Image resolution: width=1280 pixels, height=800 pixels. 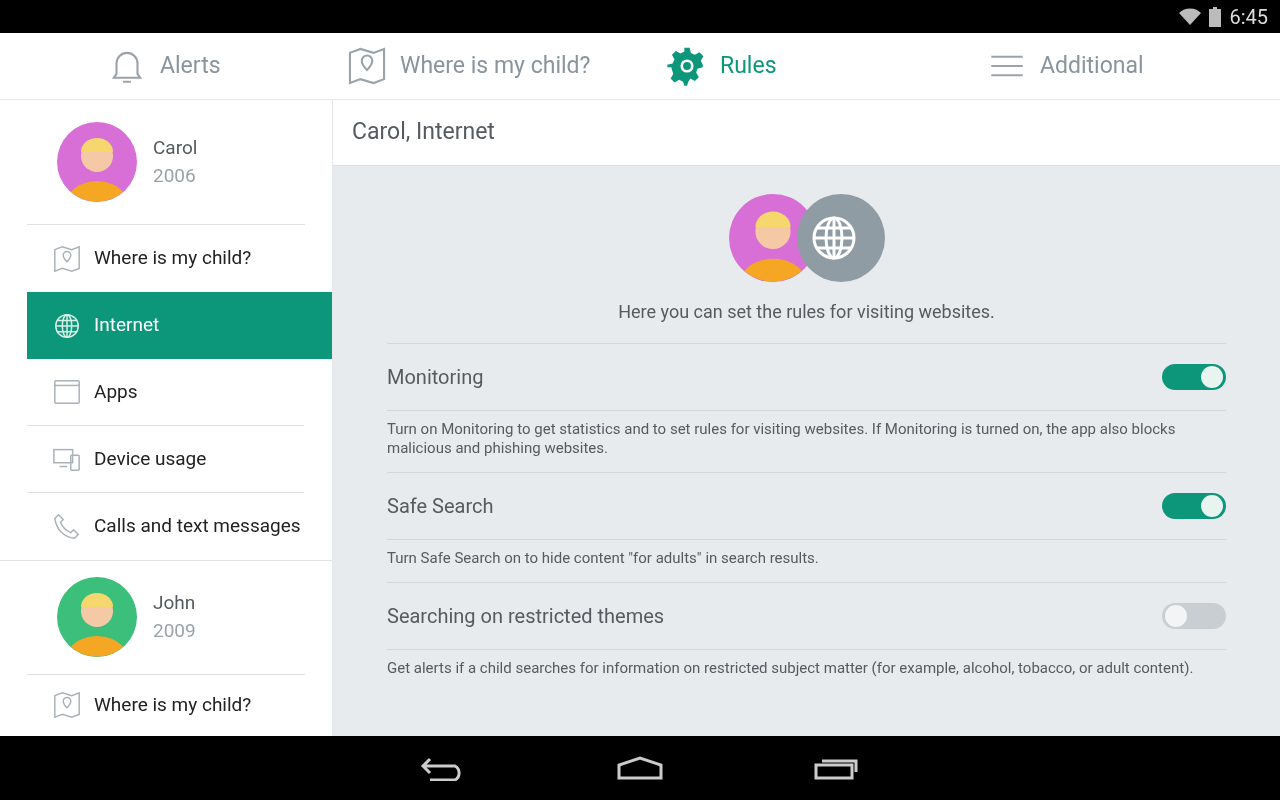 What do you see at coordinates (174, 631) in the screenshot?
I see `child-year: 2009` at bounding box center [174, 631].